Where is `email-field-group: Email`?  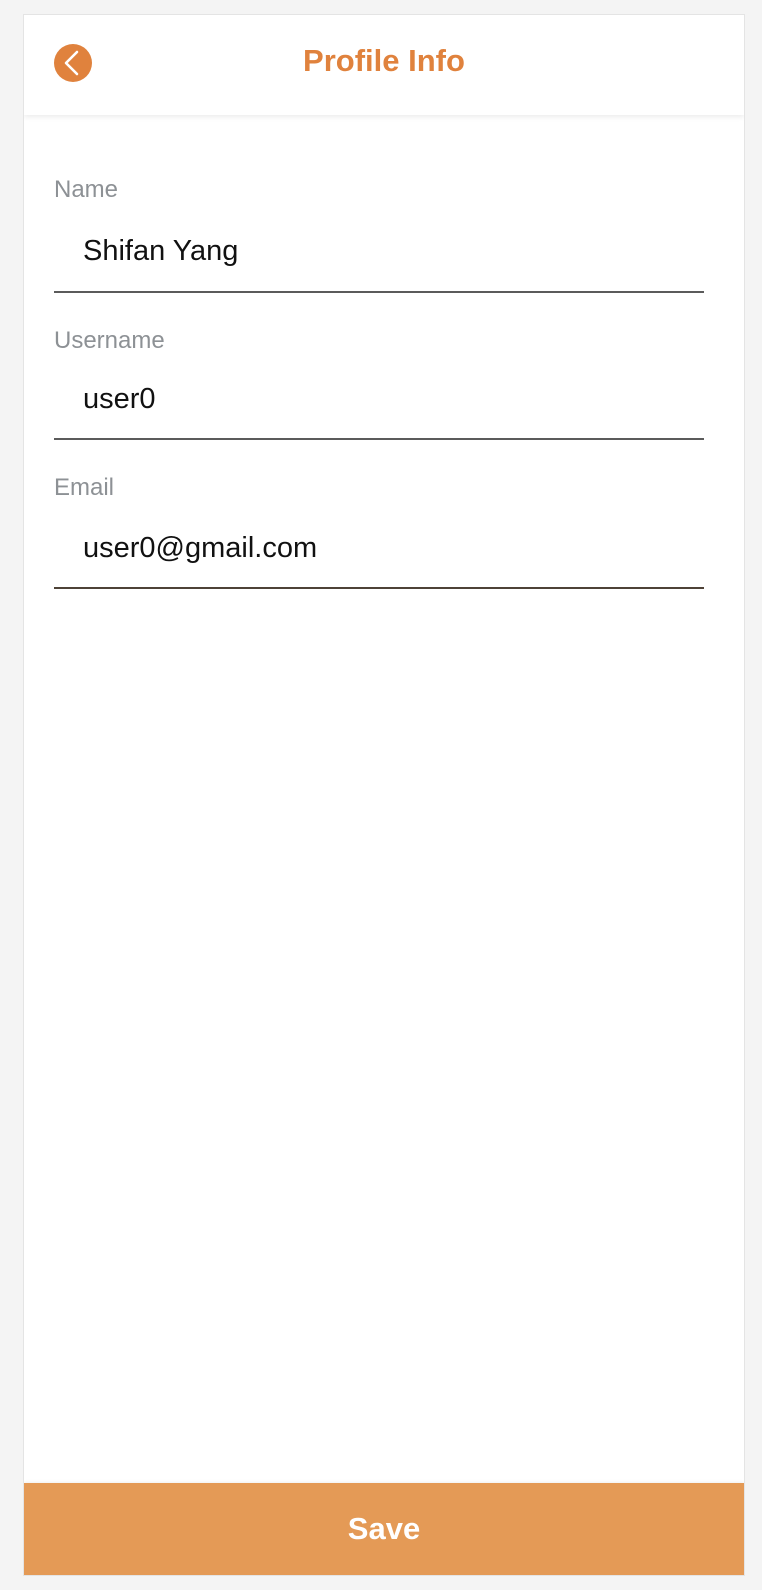 email-field-group: Email is located at coordinates (379, 531).